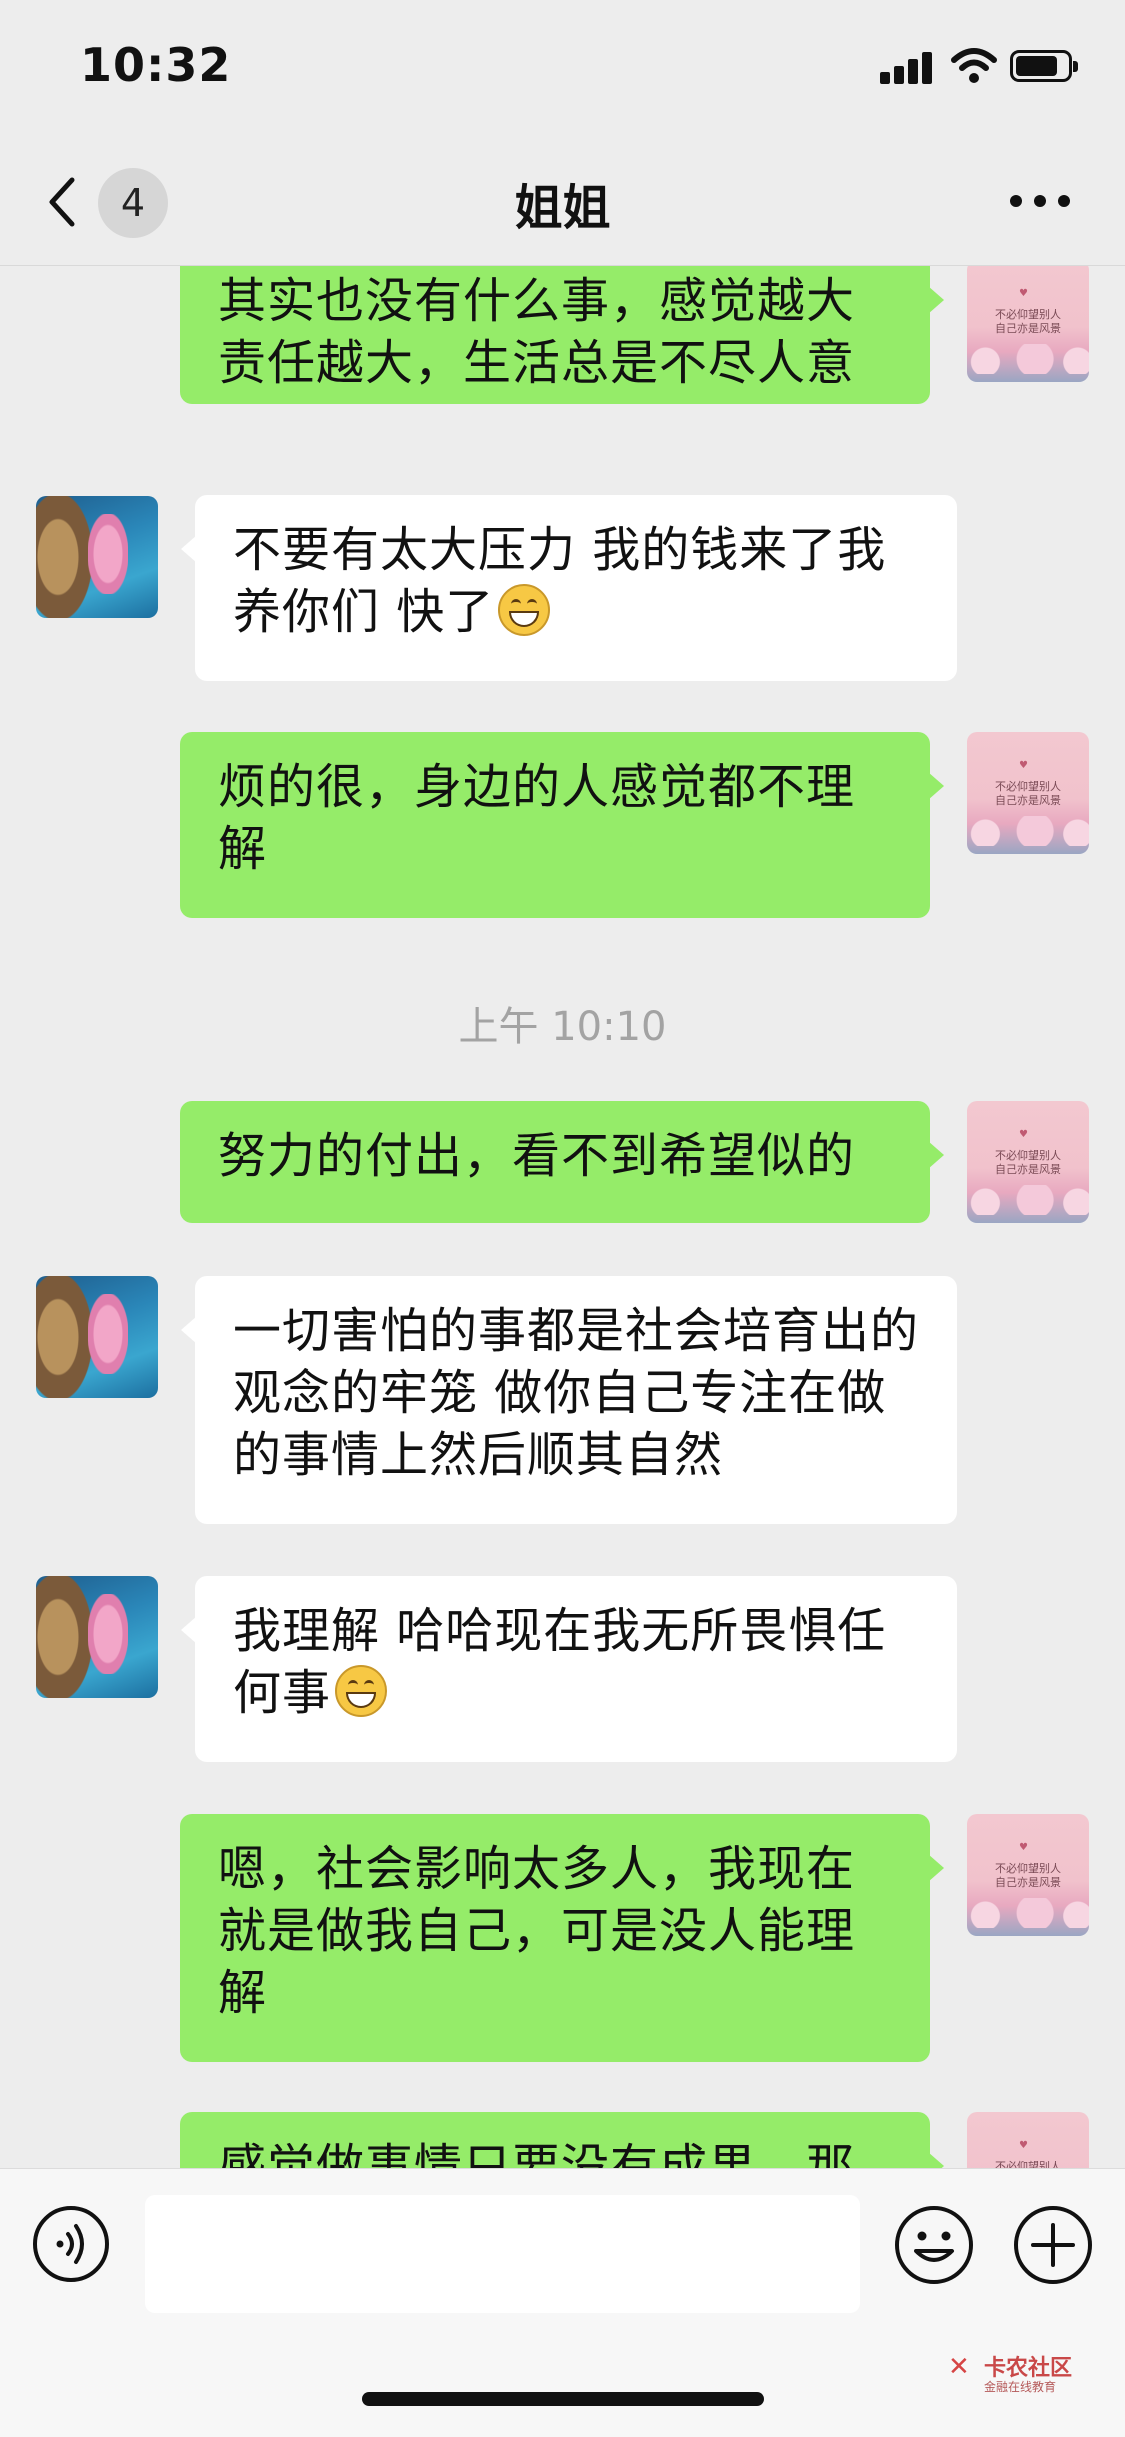  What do you see at coordinates (562, 1938) in the screenshot?
I see `message-bubble: 嗯，社会影响太多人，我现在就是做我自己，可是没人能理解` at bounding box center [562, 1938].